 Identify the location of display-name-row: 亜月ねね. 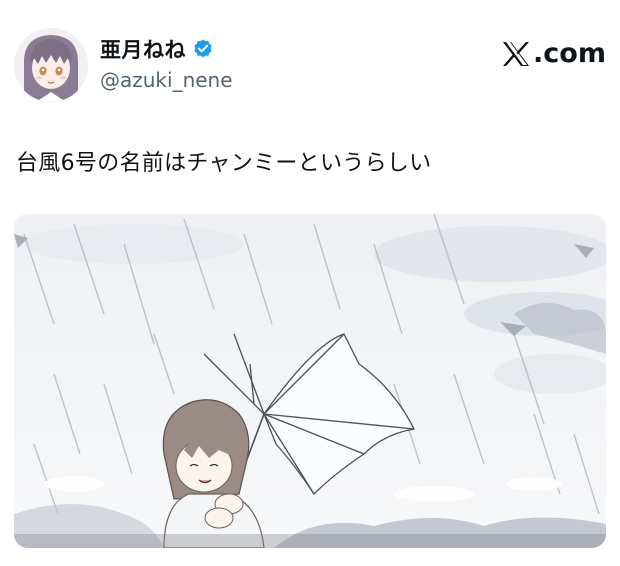
(166, 49).